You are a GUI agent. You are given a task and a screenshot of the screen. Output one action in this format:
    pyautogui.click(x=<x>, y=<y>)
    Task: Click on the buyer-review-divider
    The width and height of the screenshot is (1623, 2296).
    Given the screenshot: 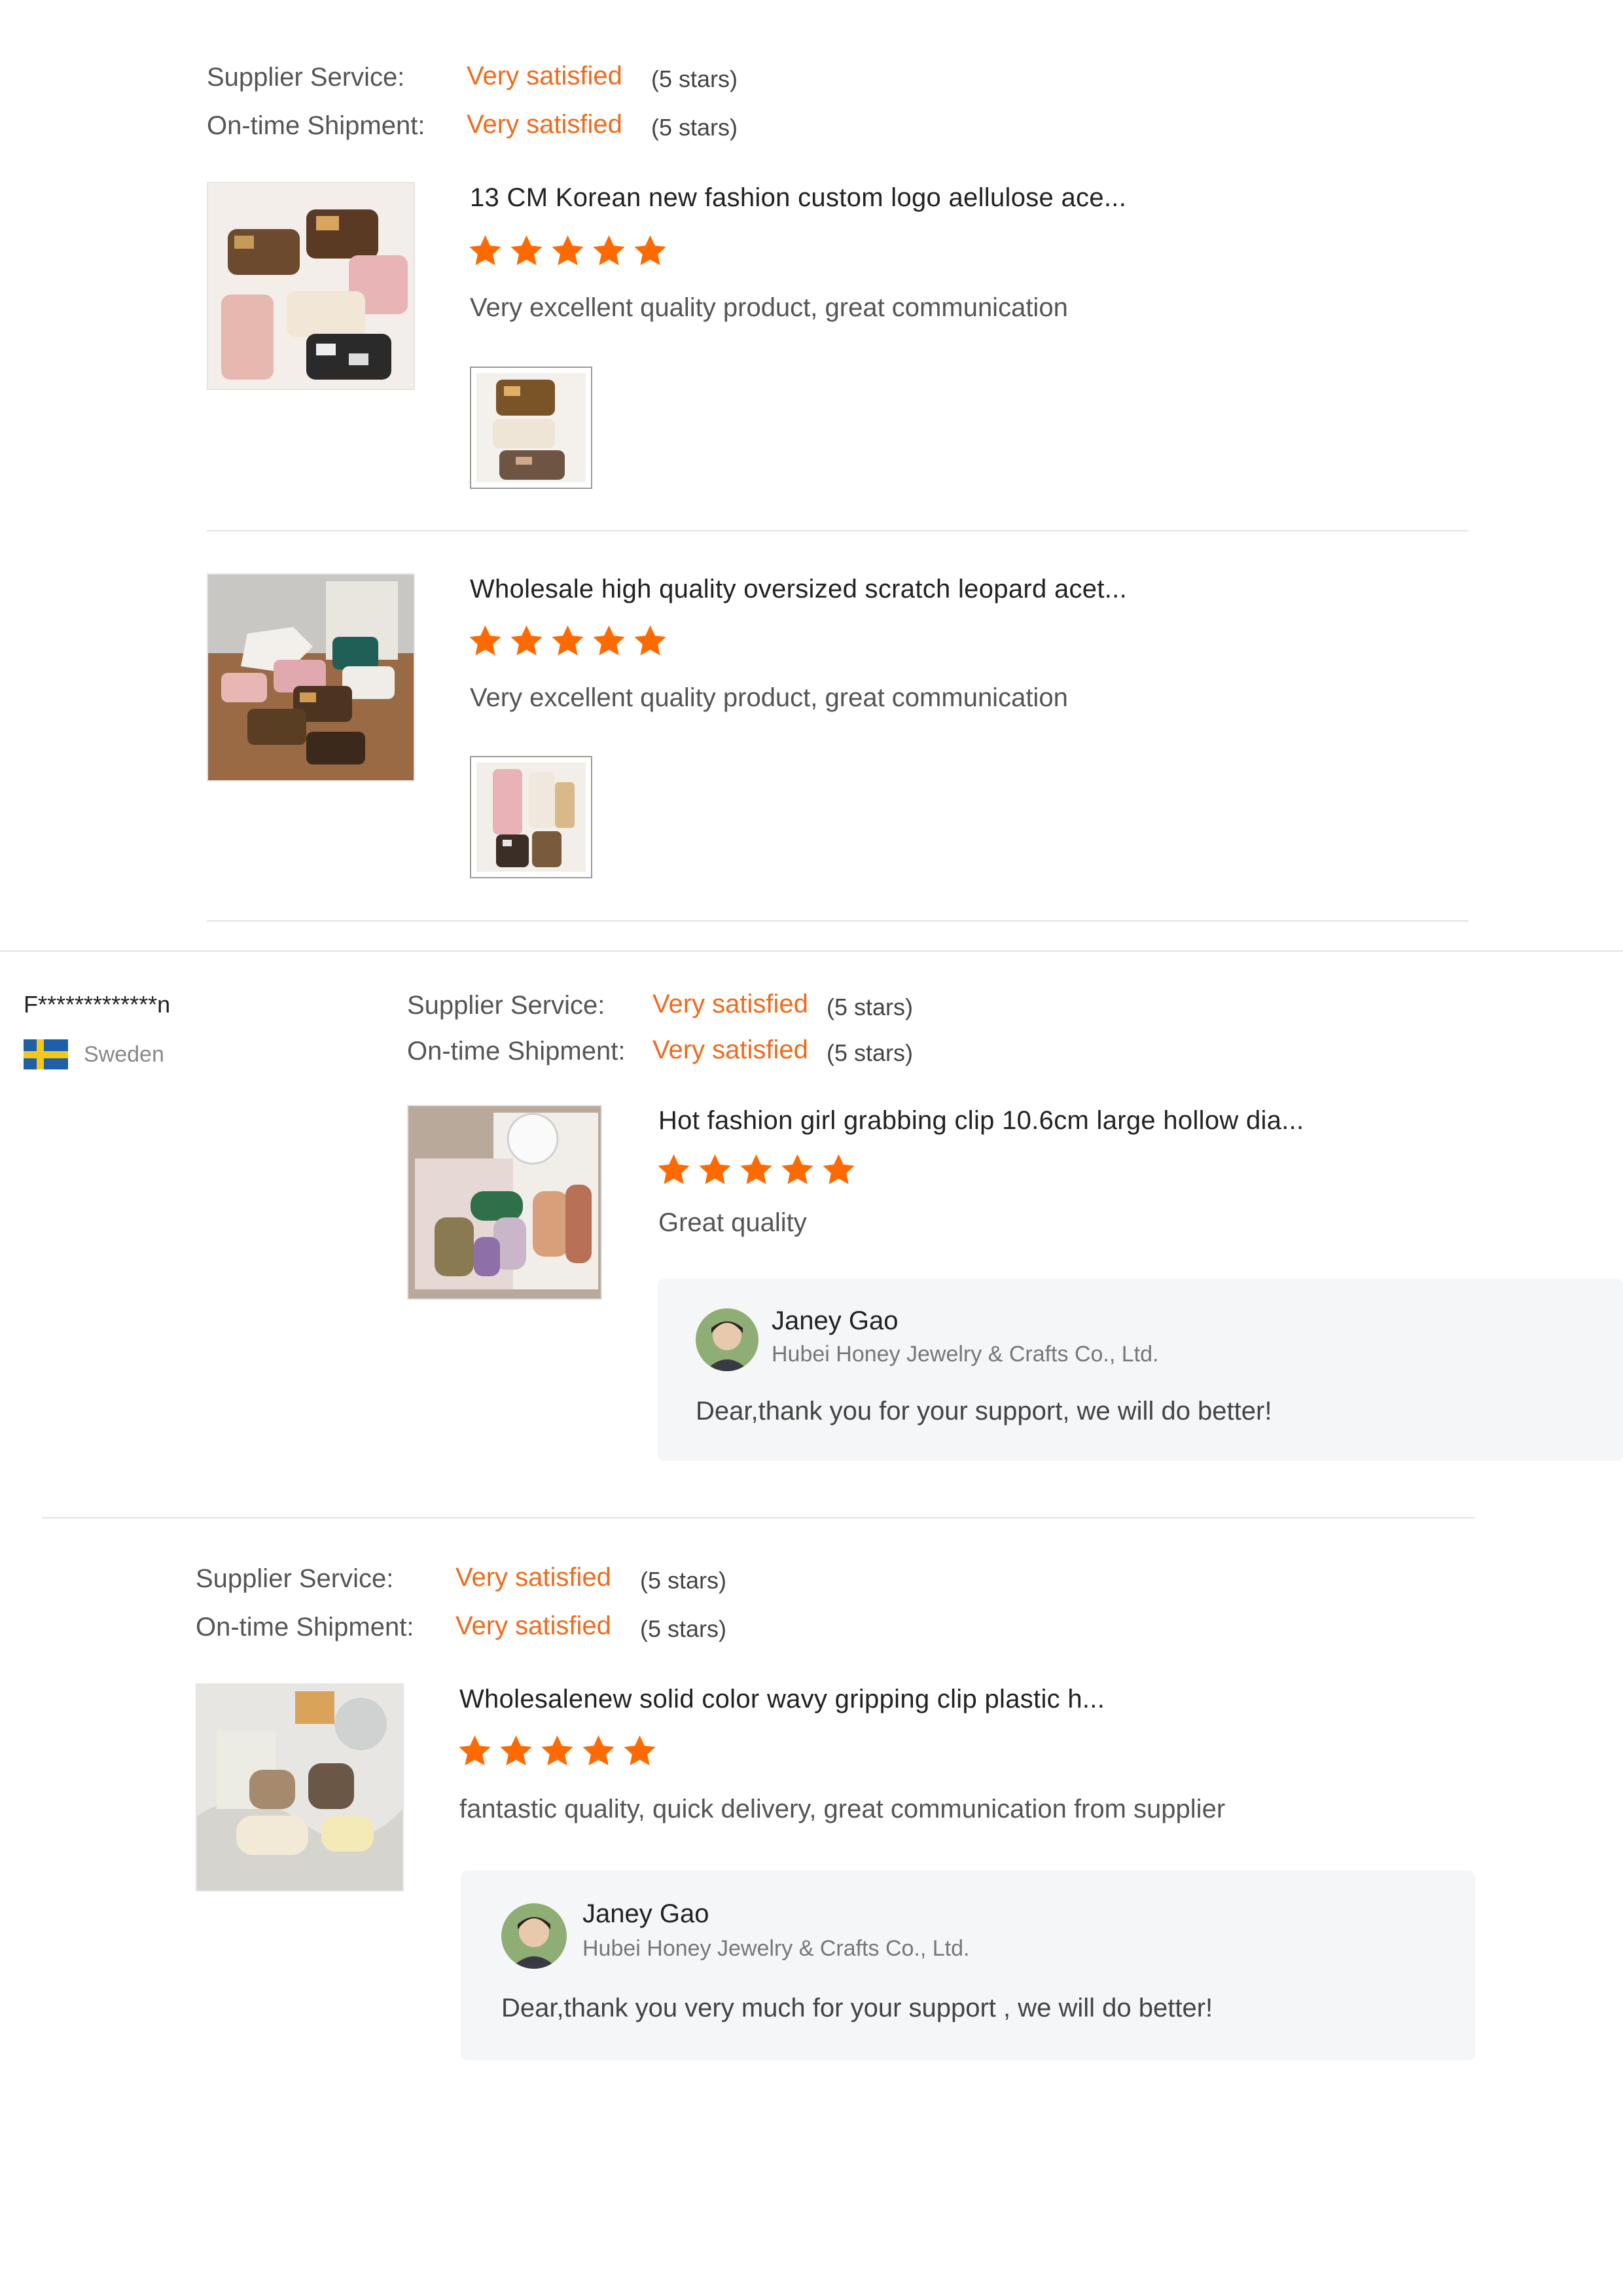 What is the action you would take?
    pyautogui.click(x=811, y=951)
    